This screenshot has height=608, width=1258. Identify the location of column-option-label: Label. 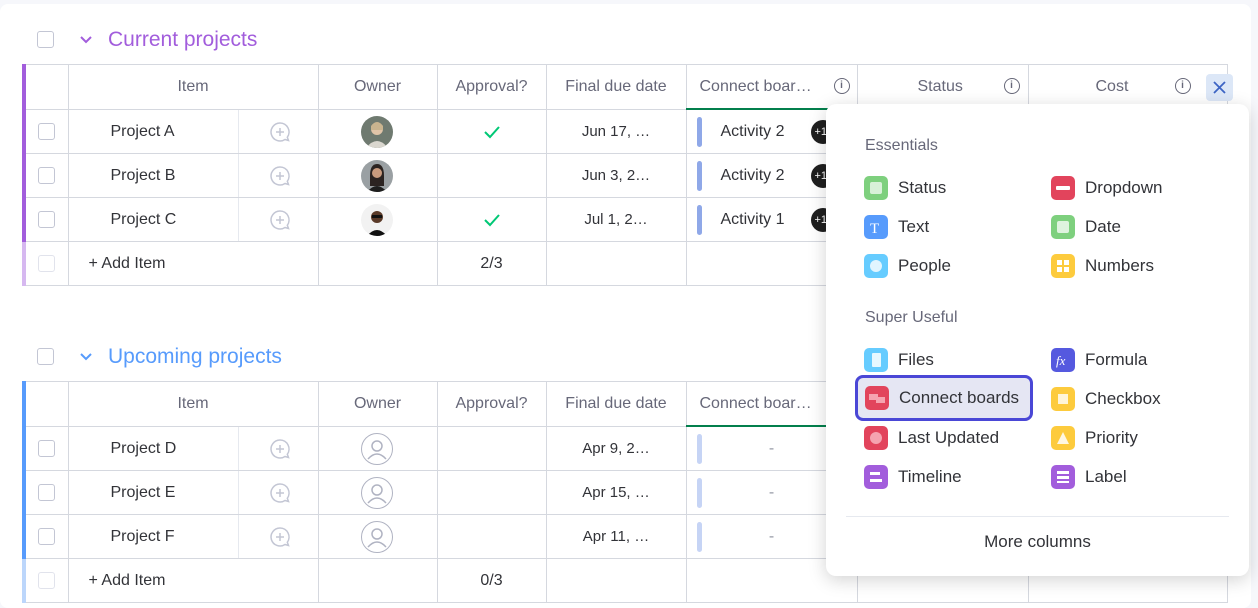
(1136, 477).